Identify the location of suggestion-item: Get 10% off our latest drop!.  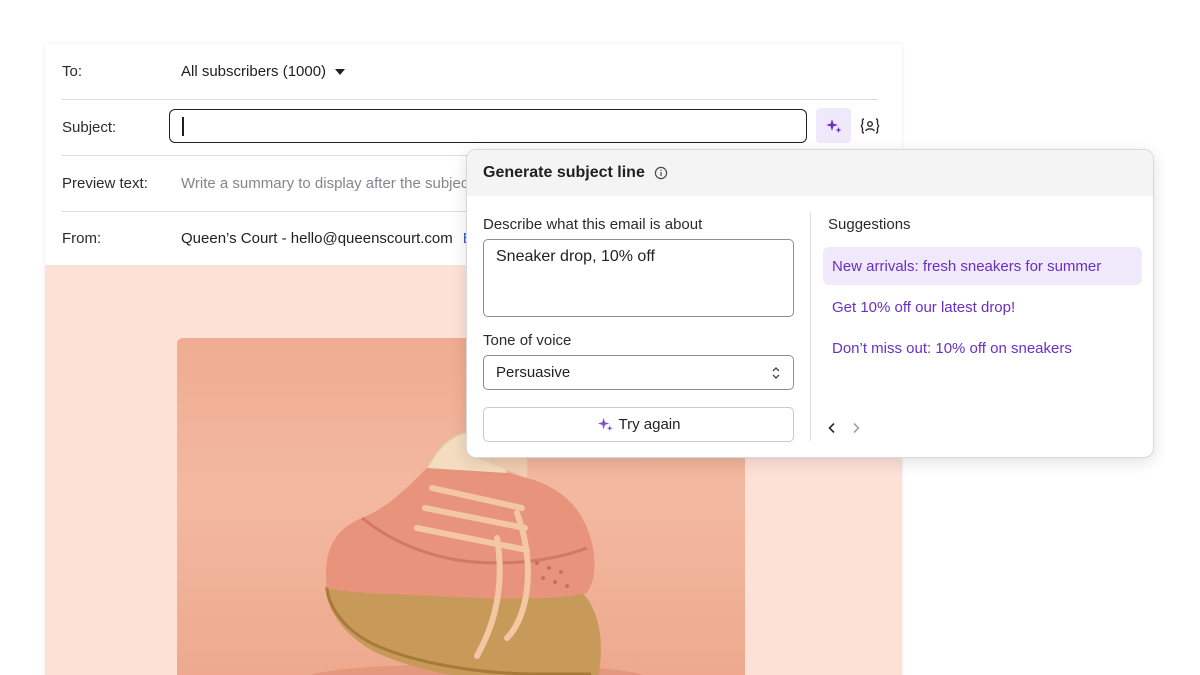
(982, 307).